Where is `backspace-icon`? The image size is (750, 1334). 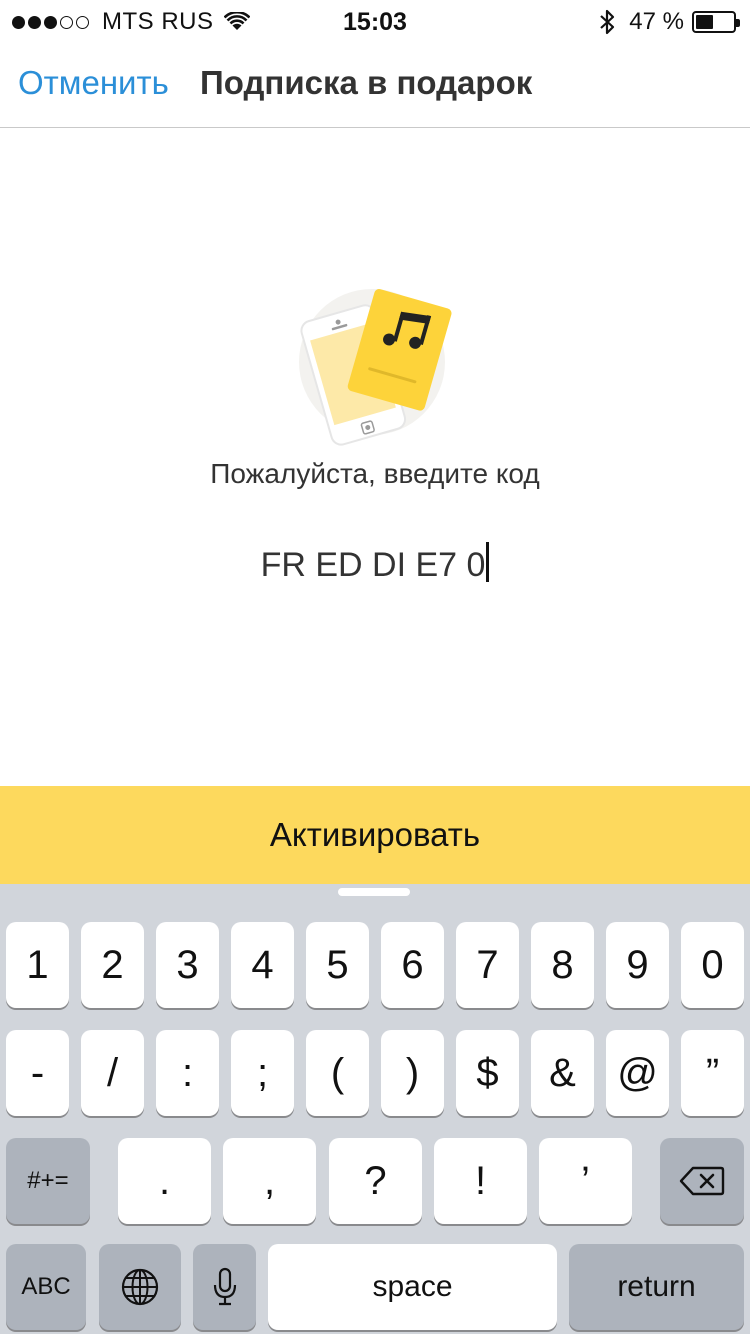 backspace-icon is located at coordinates (702, 1181).